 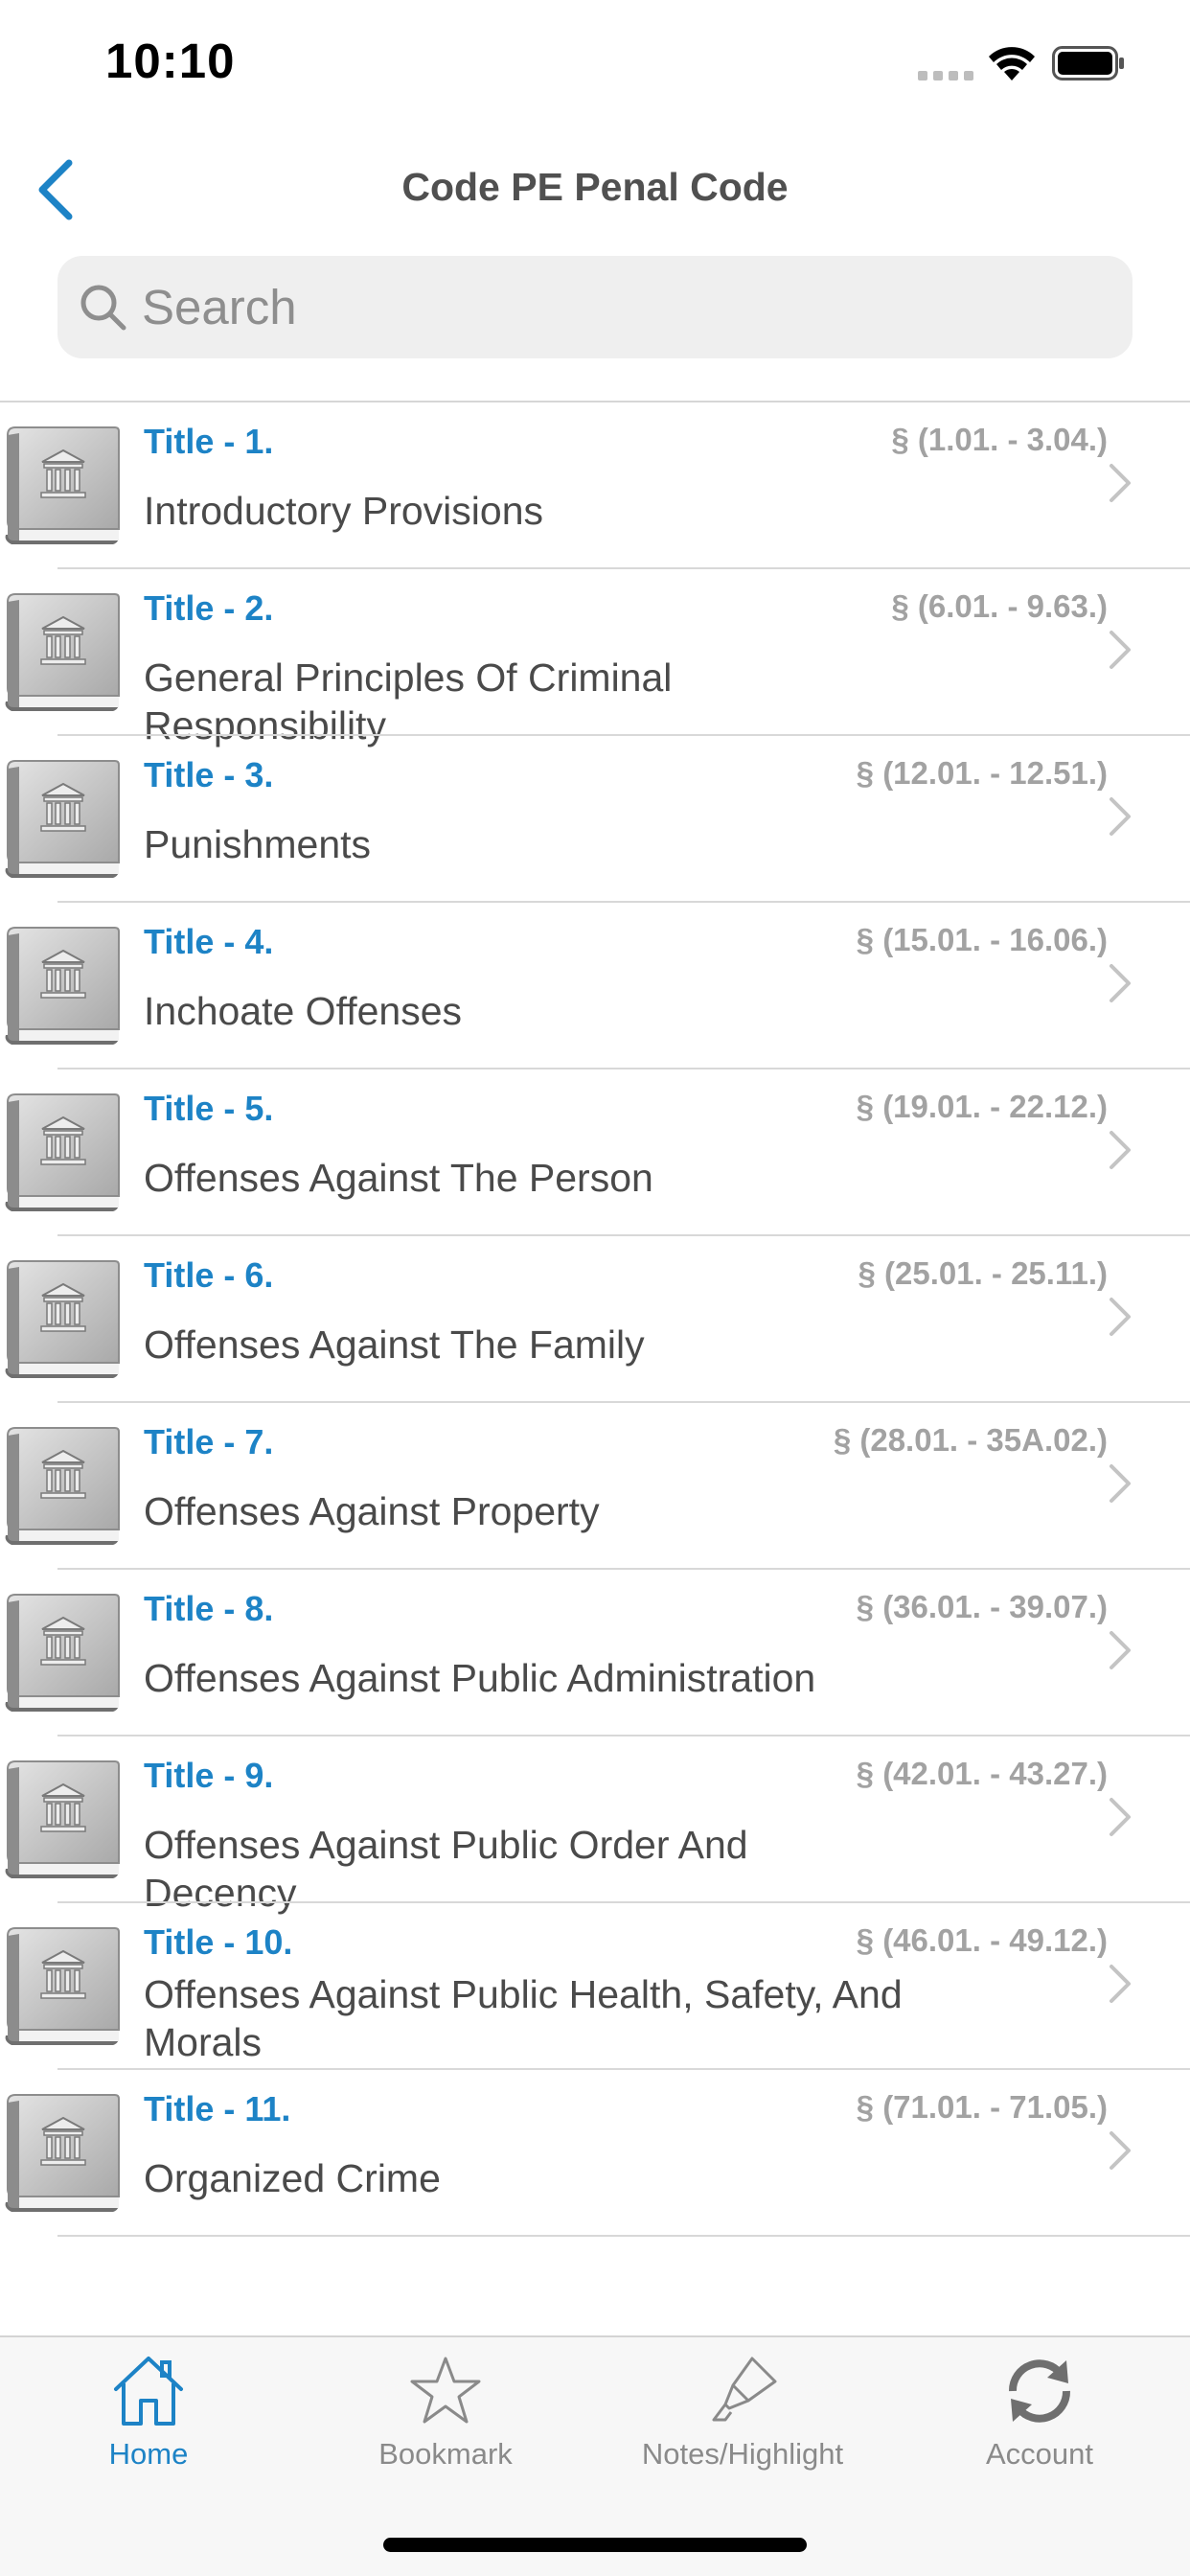 I want to click on sync-icon, so click(x=1039, y=2391).